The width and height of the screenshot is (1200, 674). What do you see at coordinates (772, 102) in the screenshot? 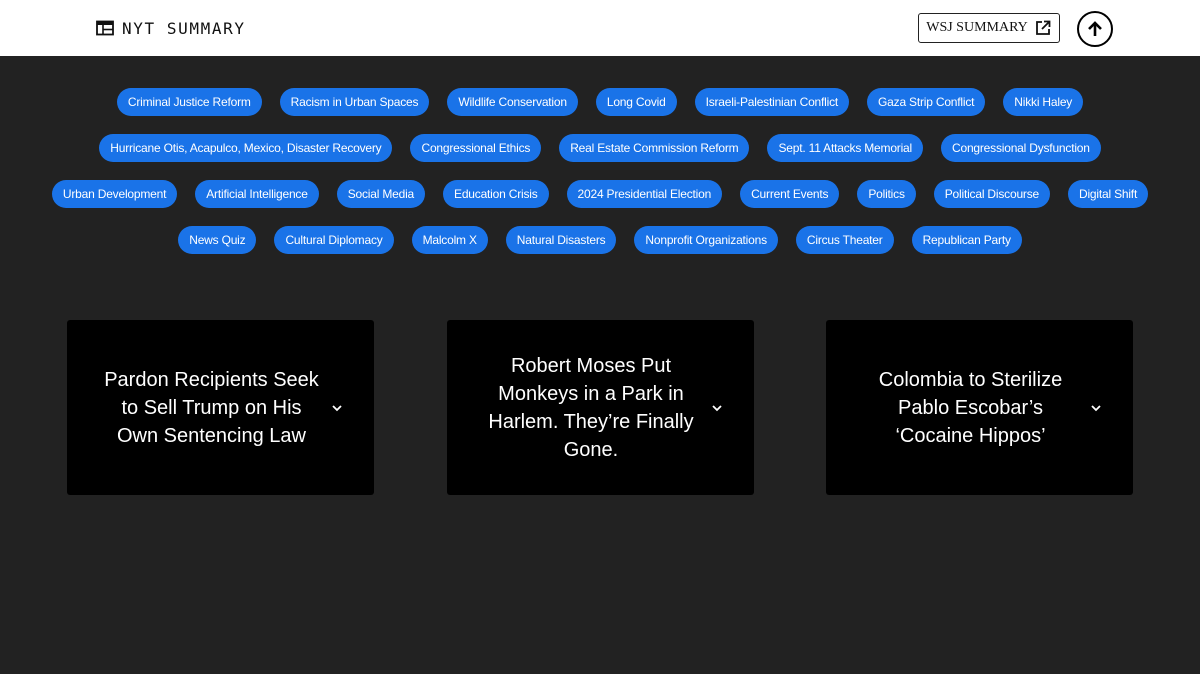
I see `topic-tag: Israeli-Palestinian Conflict` at bounding box center [772, 102].